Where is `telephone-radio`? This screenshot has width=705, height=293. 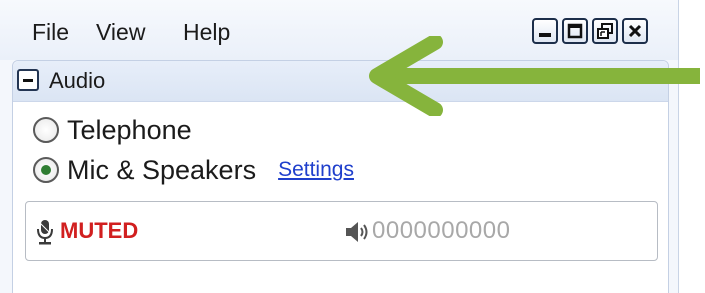
telephone-radio is located at coordinates (46, 130).